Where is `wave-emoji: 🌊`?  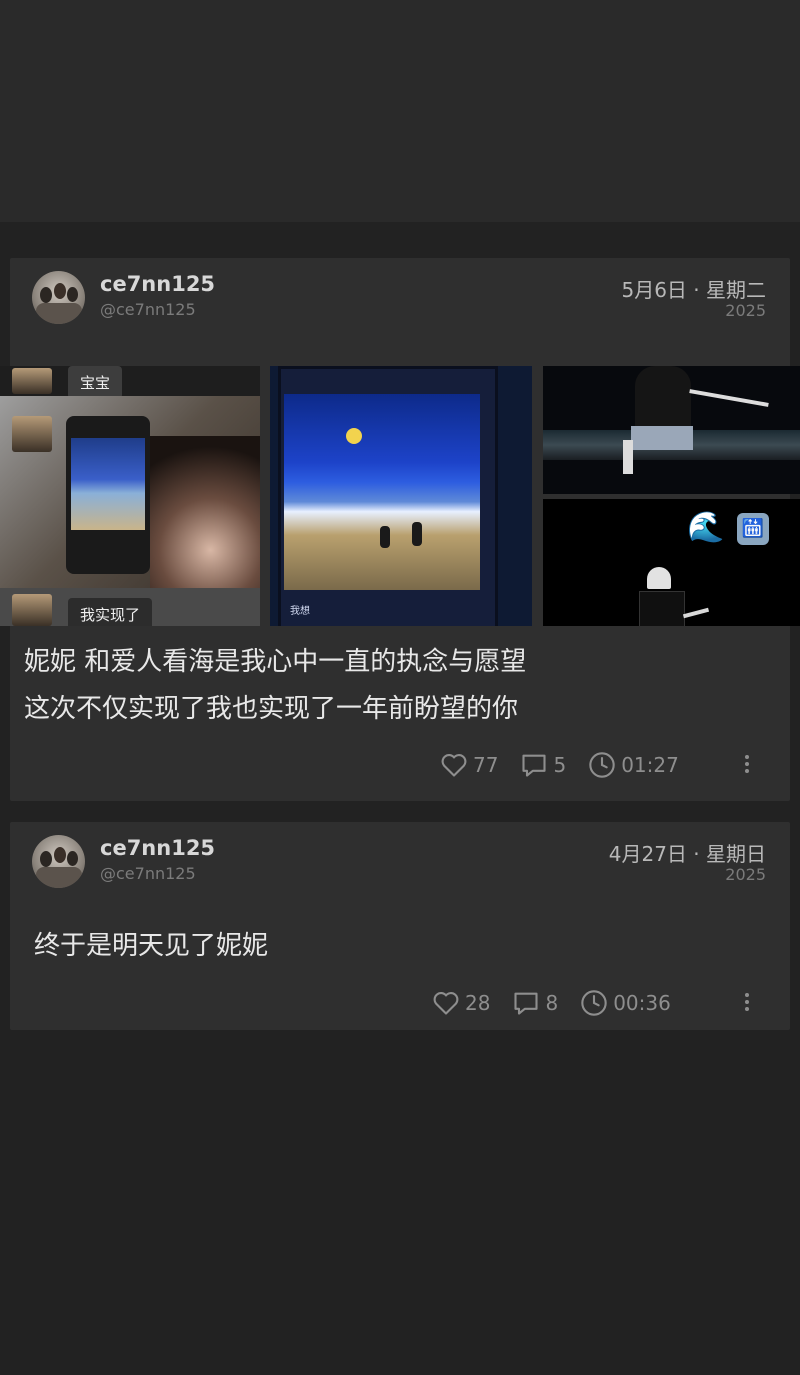
wave-emoji: 🌊 is located at coordinates (706, 527).